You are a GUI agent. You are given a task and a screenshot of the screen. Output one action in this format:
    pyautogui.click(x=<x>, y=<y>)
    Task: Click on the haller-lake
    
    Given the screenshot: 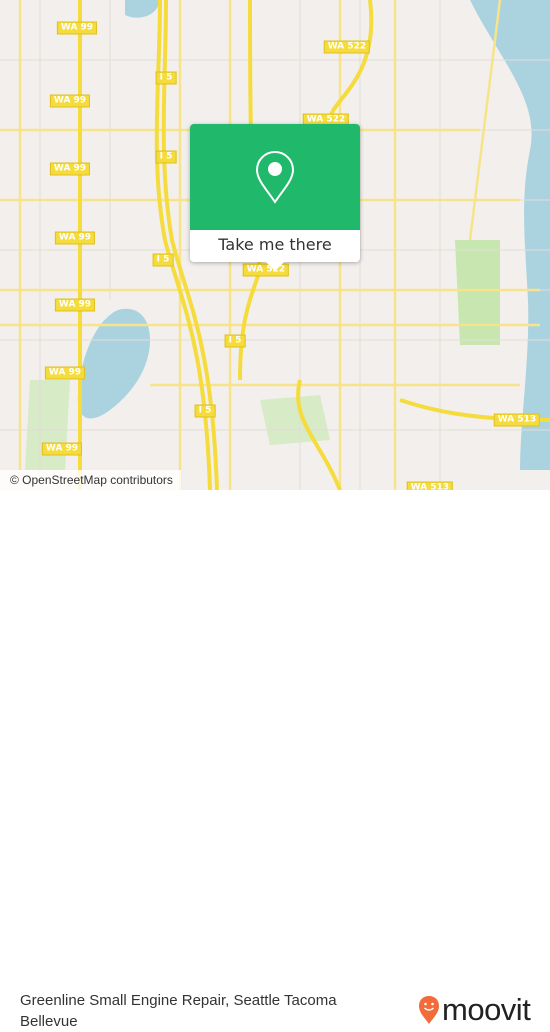 What is the action you would take?
    pyautogui.click(x=142, y=9)
    